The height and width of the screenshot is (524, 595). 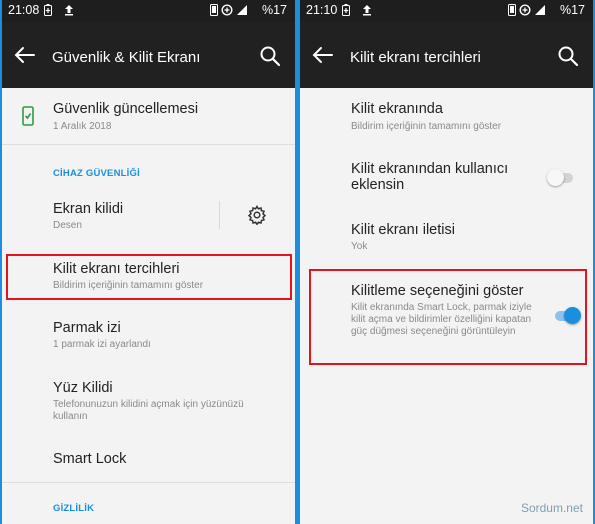 I want to click on status-bar: 21:10 %17, so click(x=446, y=11).